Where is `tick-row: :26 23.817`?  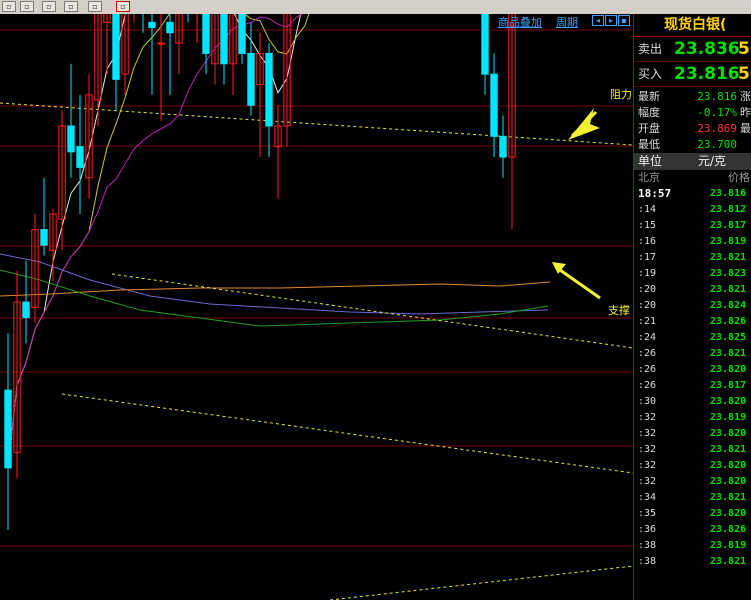 tick-row: :26 23.817 is located at coordinates (692, 386).